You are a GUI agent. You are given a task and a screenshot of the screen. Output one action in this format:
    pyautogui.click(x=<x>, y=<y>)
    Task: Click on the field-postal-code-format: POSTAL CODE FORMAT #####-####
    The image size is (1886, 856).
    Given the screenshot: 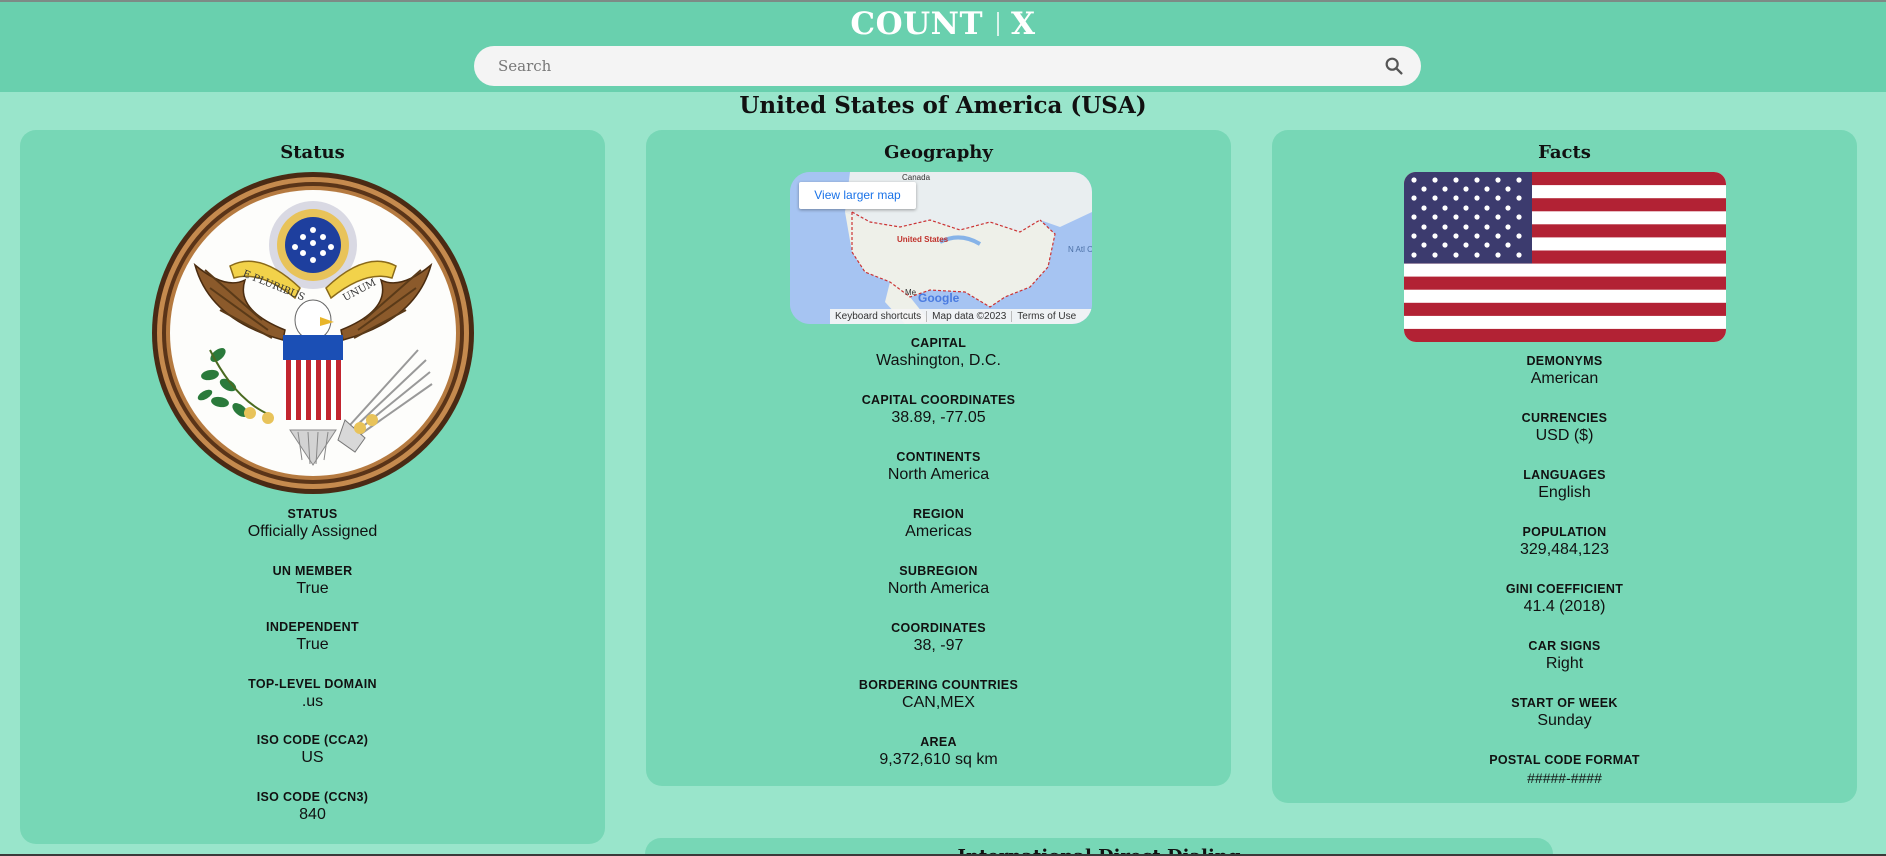 What is the action you would take?
    pyautogui.click(x=1564, y=770)
    